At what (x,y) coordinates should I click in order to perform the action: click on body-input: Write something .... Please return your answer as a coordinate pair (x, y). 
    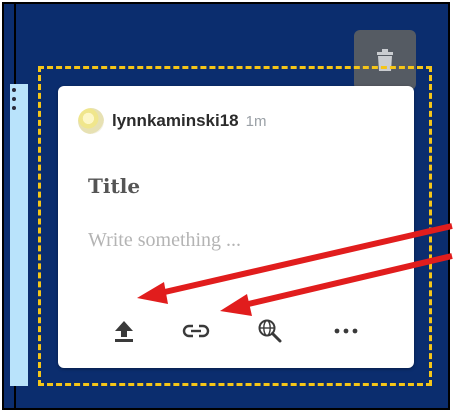
    Looking at the image, I should click on (164, 240).